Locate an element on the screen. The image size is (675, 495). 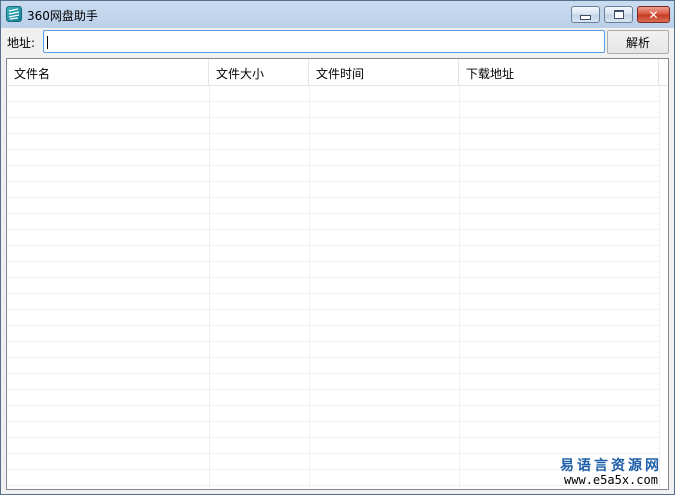
column-header-filename: 文件名 is located at coordinates (108, 72).